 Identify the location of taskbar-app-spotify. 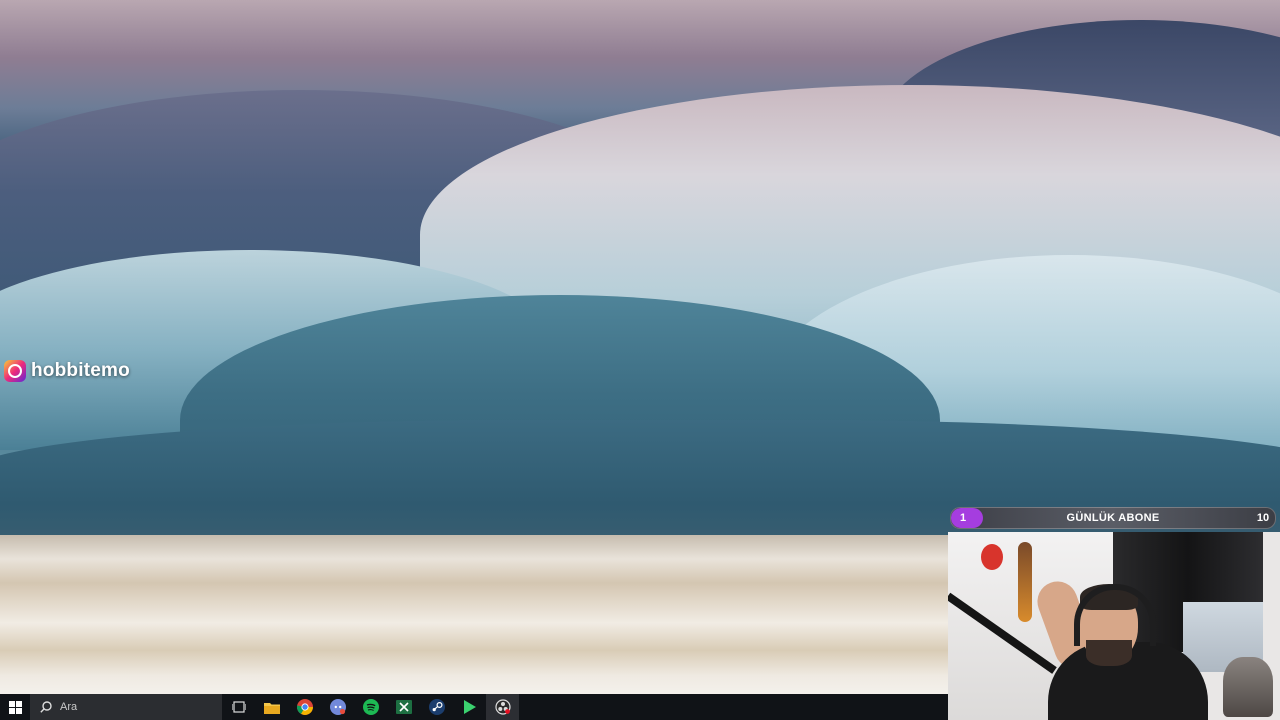
(370, 707).